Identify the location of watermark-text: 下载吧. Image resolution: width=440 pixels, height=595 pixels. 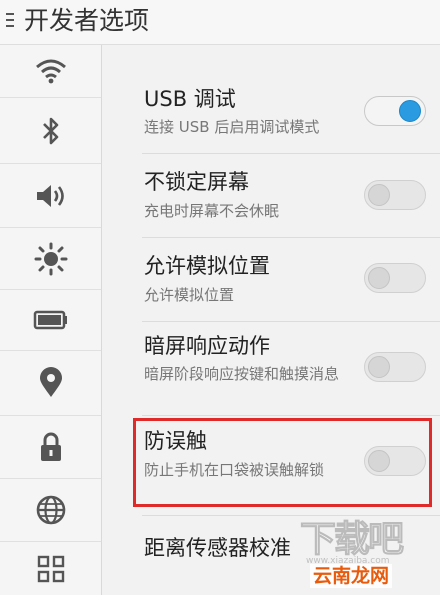
(351, 539).